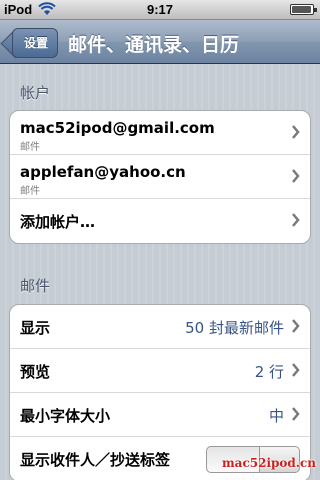 The image size is (320, 480). I want to click on mail-row-preview: 预览 2 行, so click(160, 371).